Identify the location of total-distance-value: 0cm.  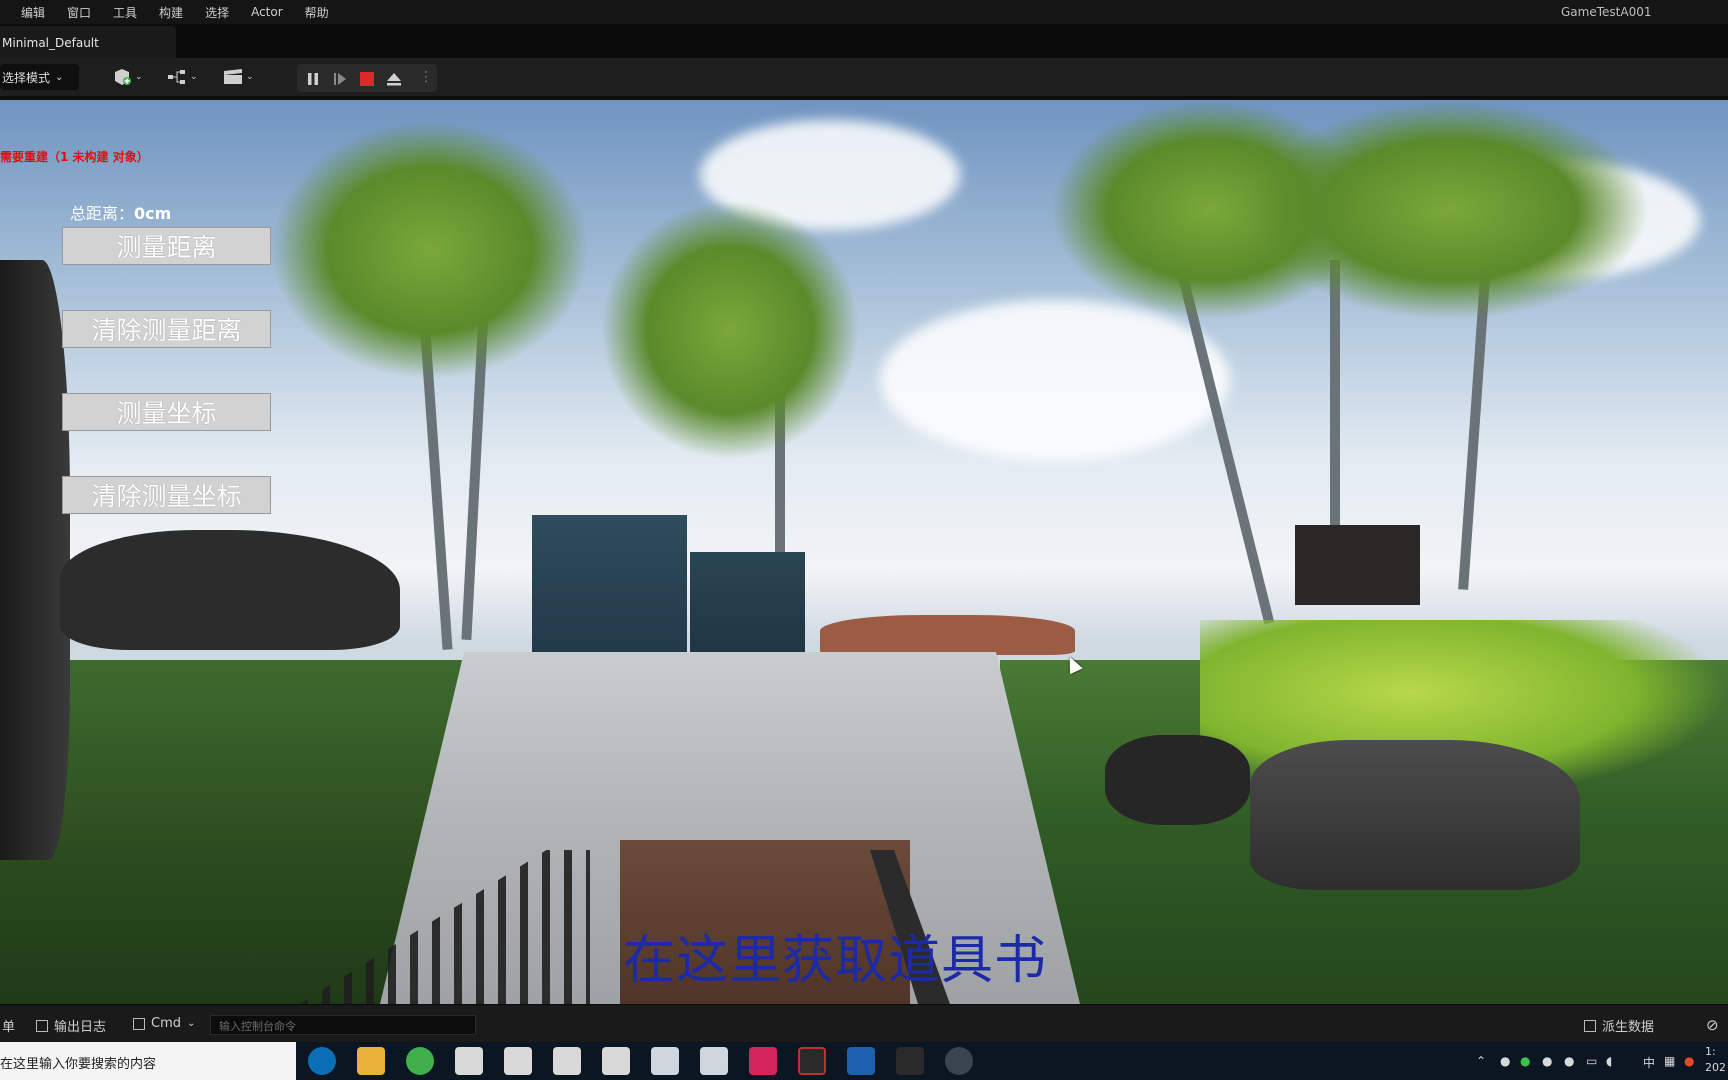
(153, 213).